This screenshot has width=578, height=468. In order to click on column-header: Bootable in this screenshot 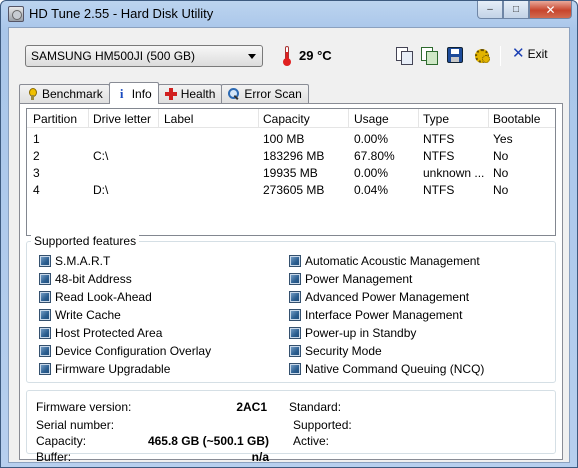, I will do `click(516, 119)`.